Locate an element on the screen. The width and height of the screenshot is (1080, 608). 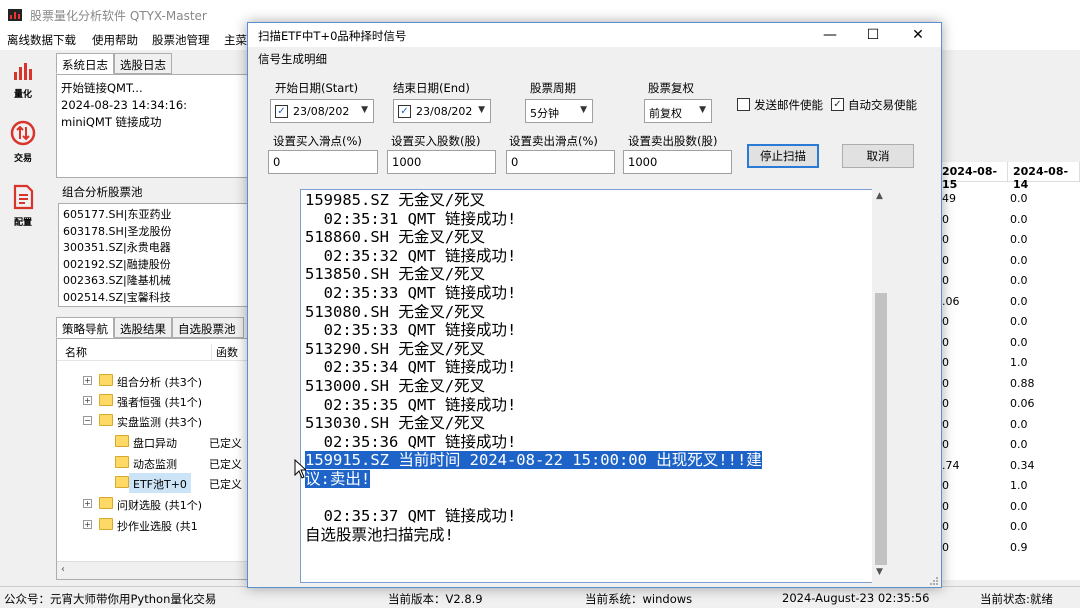
minimize-icon: — is located at coordinates (830, 35).